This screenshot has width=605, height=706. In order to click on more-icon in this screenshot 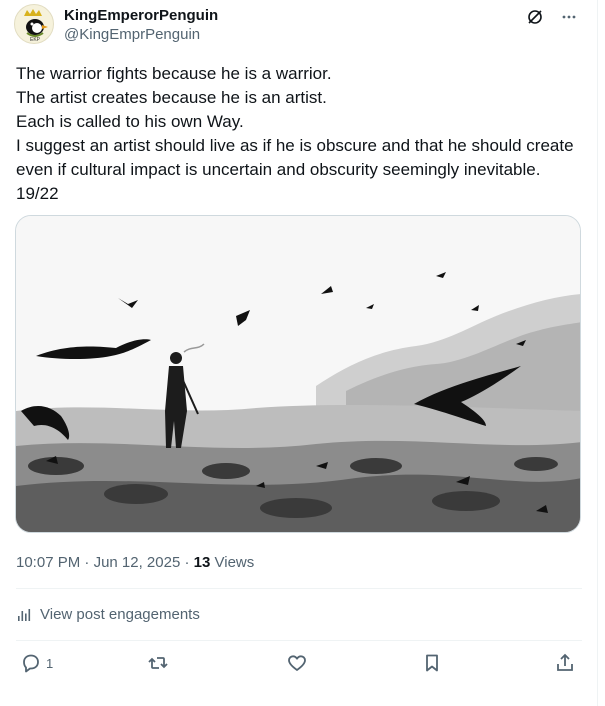, I will do `click(569, 17)`.